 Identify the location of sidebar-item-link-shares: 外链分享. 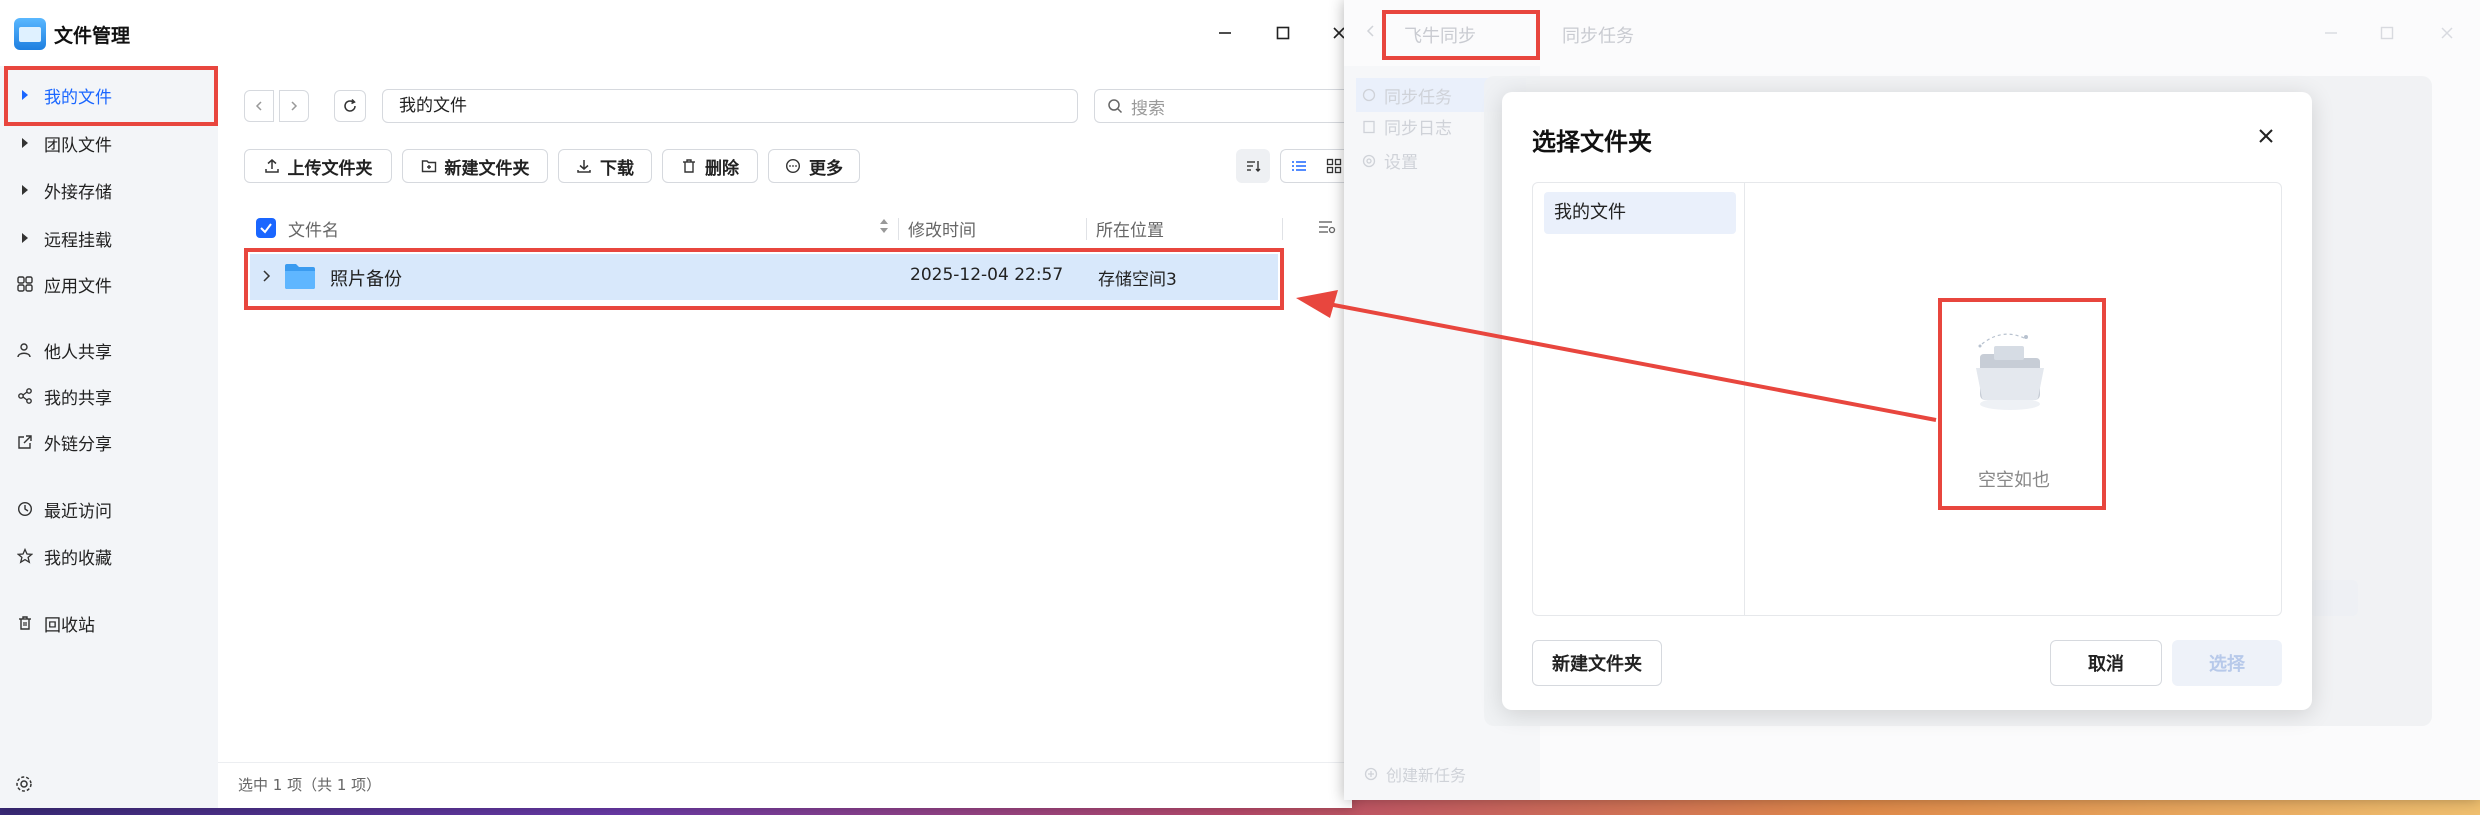
(109, 442).